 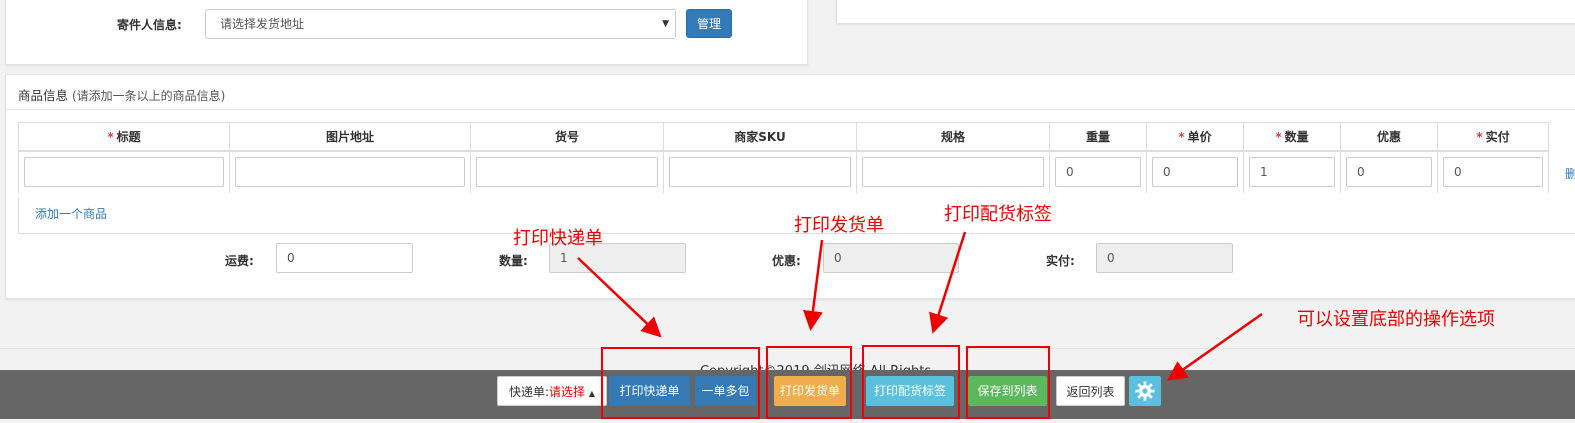 I want to click on arrow-settings, so click(x=1214, y=346).